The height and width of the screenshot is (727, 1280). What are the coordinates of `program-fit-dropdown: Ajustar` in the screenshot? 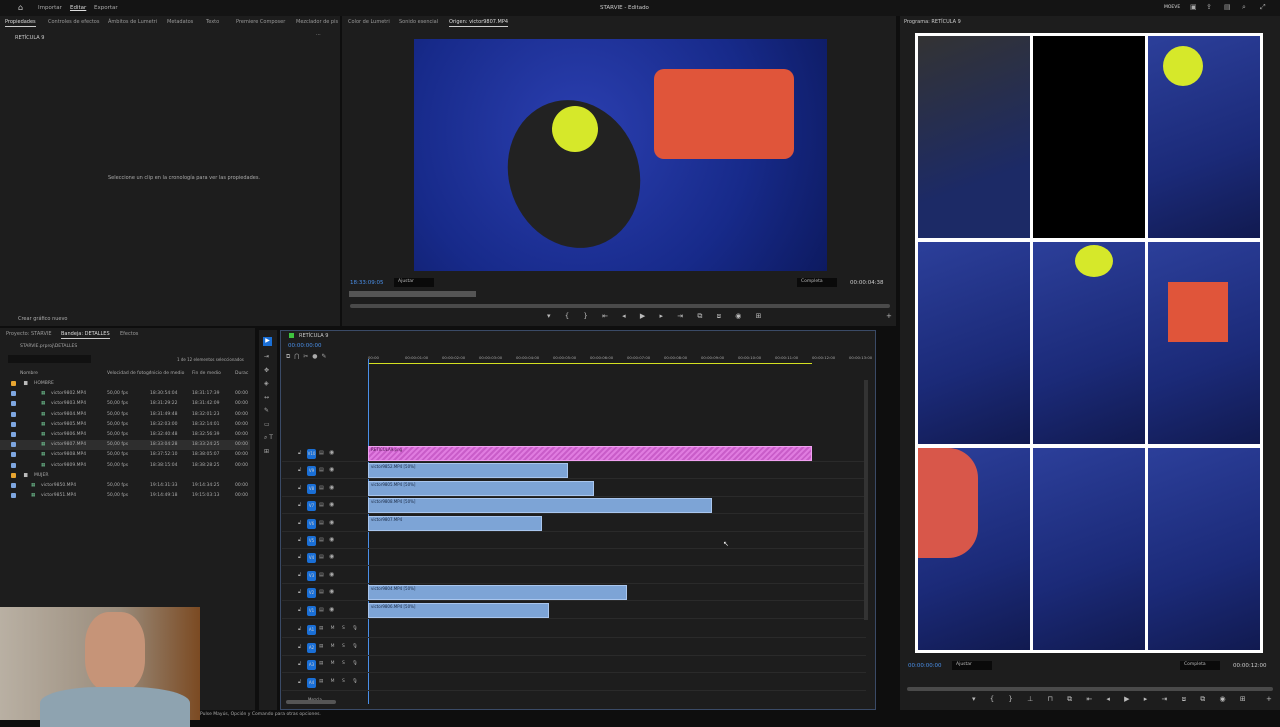 It's located at (972, 665).